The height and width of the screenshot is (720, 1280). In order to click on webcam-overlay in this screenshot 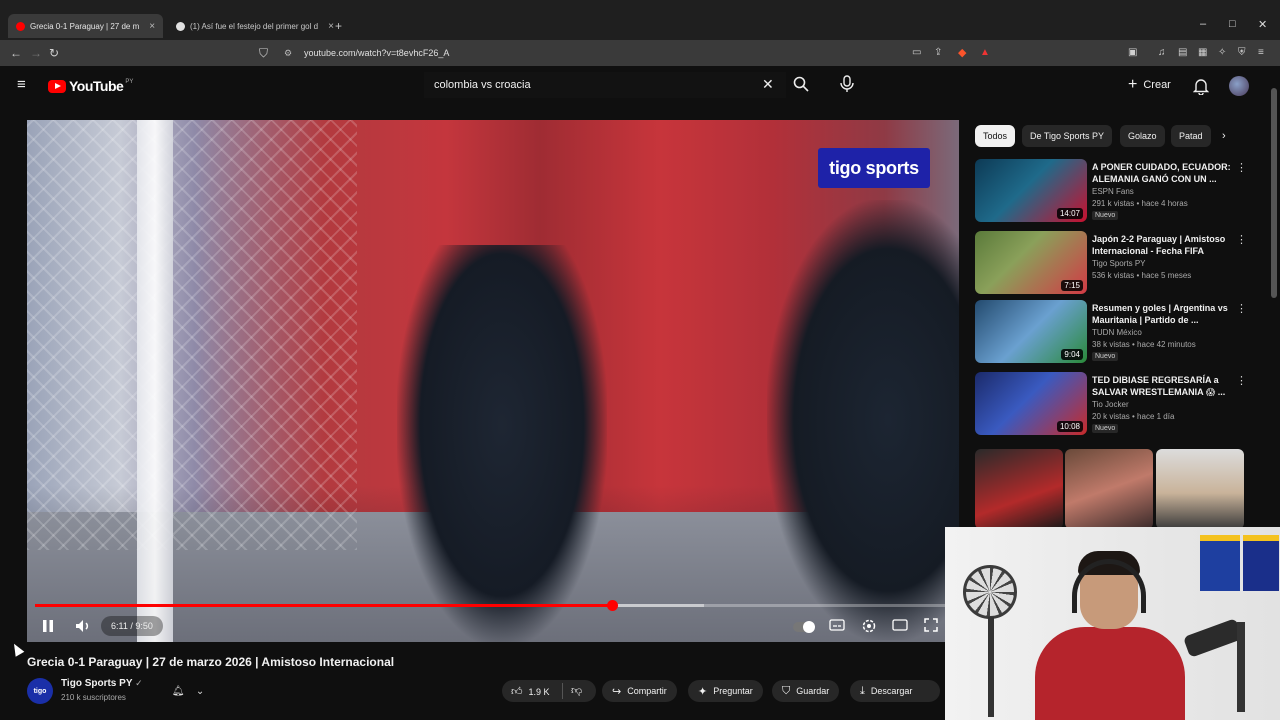, I will do `click(1112, 623)`.